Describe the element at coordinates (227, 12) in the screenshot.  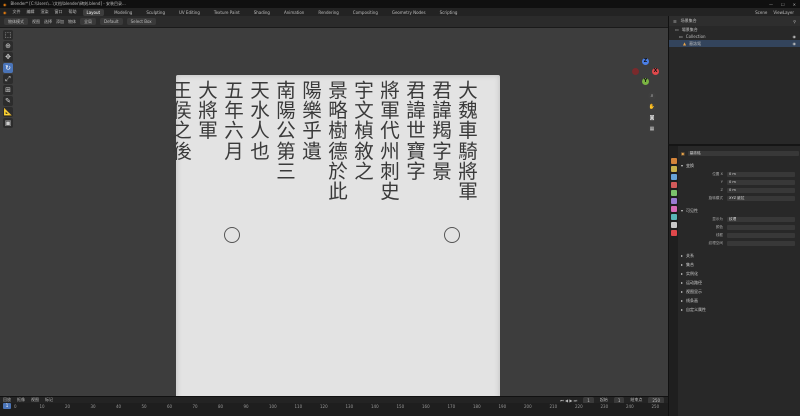
I see `workspace-tab-texture-paint: Texture Paint` at that location.